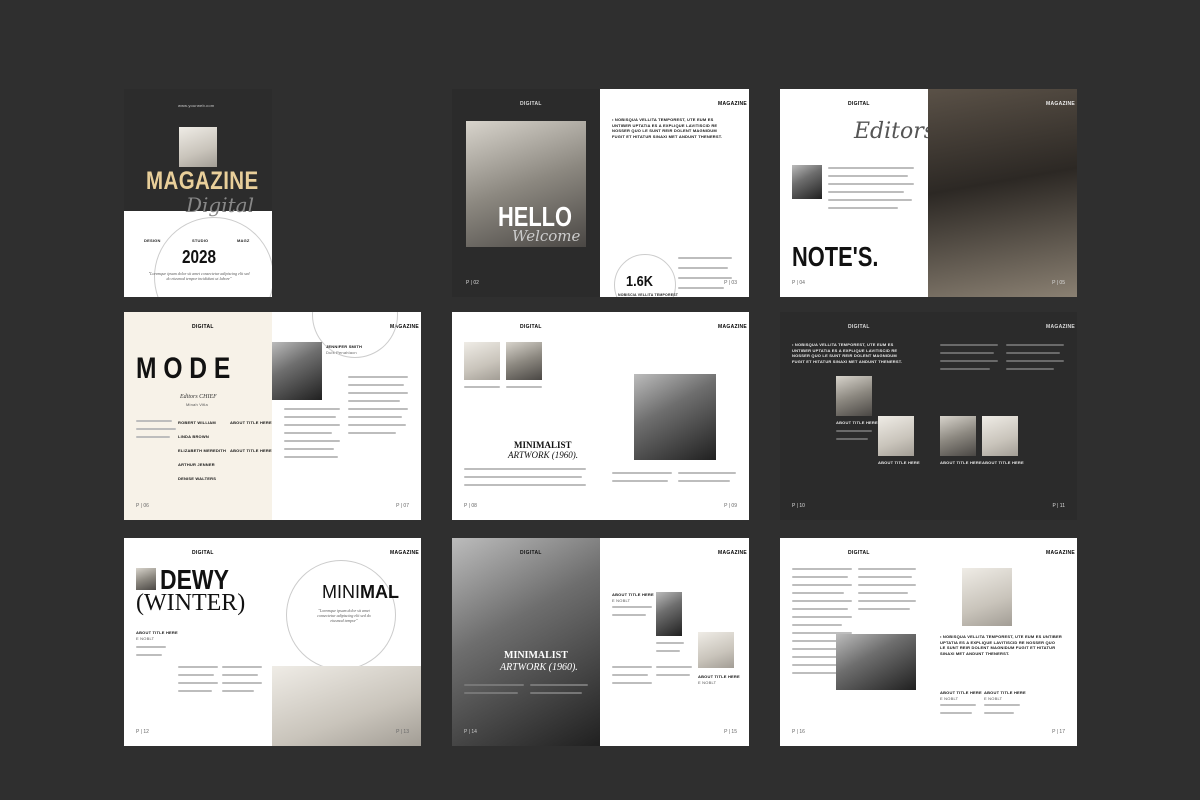 The height and width of the screenshot is (800, 1200). What do you see at coordinates (341, 592) in the screenshot?
I see `minimal-title-mini: MINI` at bounding box center [341, 592].